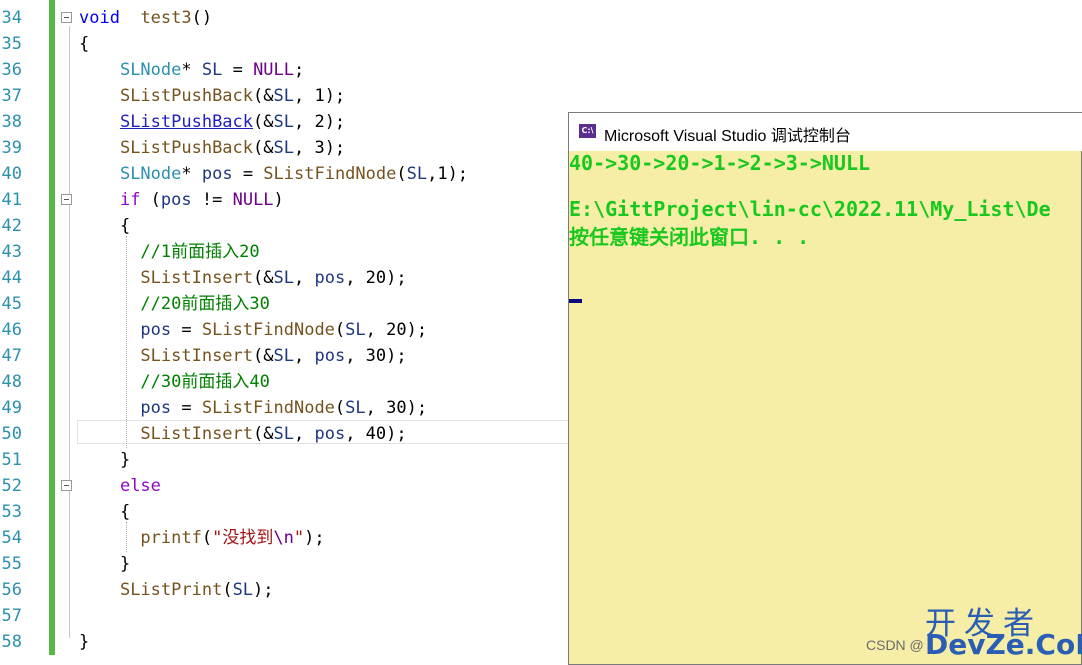 The image size is (1082, 665). Describe the element at coordinates (171, 590) in the screenshot. I see `code-token: SListPrint` at that location.